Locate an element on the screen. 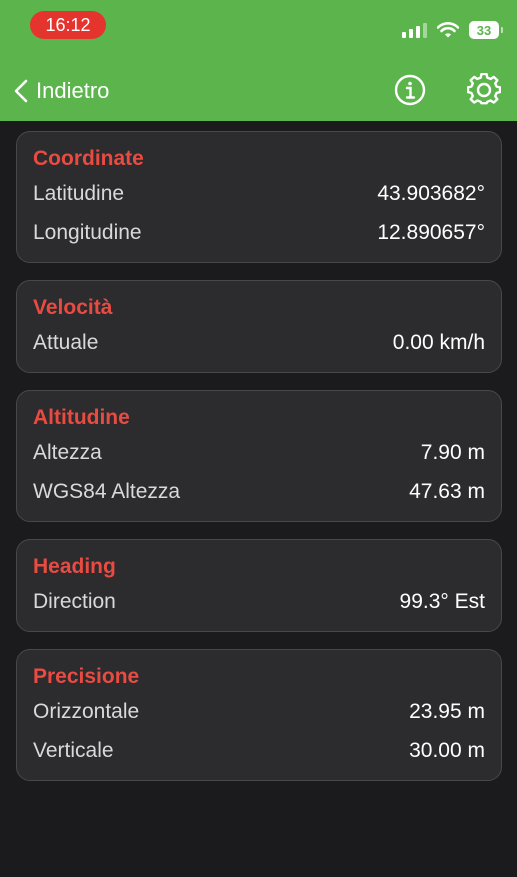  row-label: Orizzontale is located at coordinates (86, 711).